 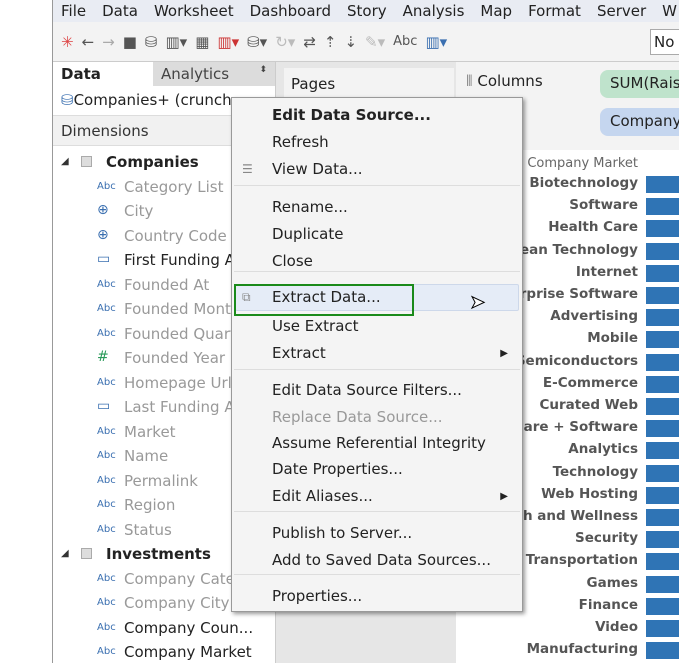 I want to click on clear-sheet-icon: ▥▾, so click(x=228, y=42).